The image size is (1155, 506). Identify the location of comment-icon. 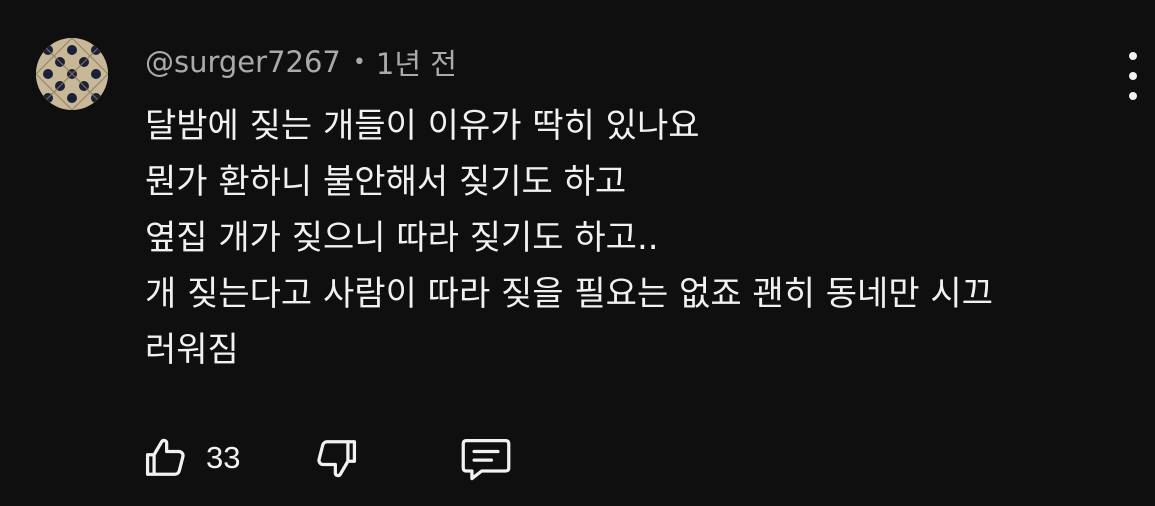
(486, 460).